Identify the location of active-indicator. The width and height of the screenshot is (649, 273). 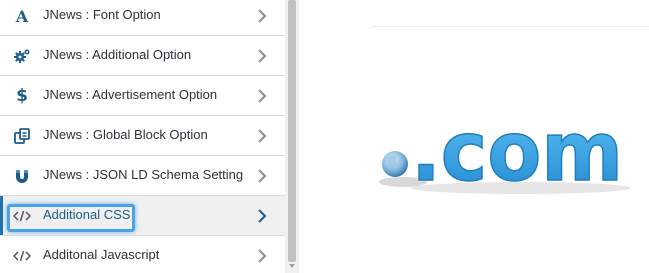
(1, 215).